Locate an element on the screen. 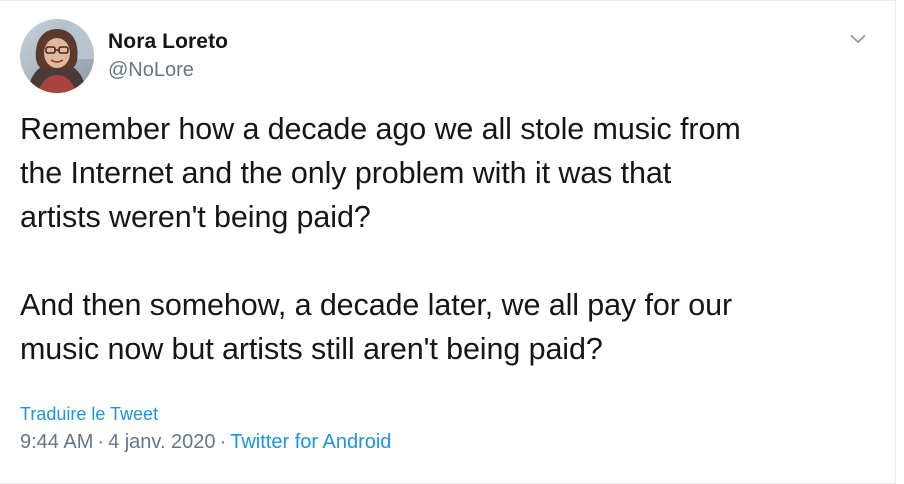 This screenshot has height=484, width=904. tweet-metadata: 9:44 AM · 4 janv. 2020 · Twitter for Android is located at coordinates (205, 442).